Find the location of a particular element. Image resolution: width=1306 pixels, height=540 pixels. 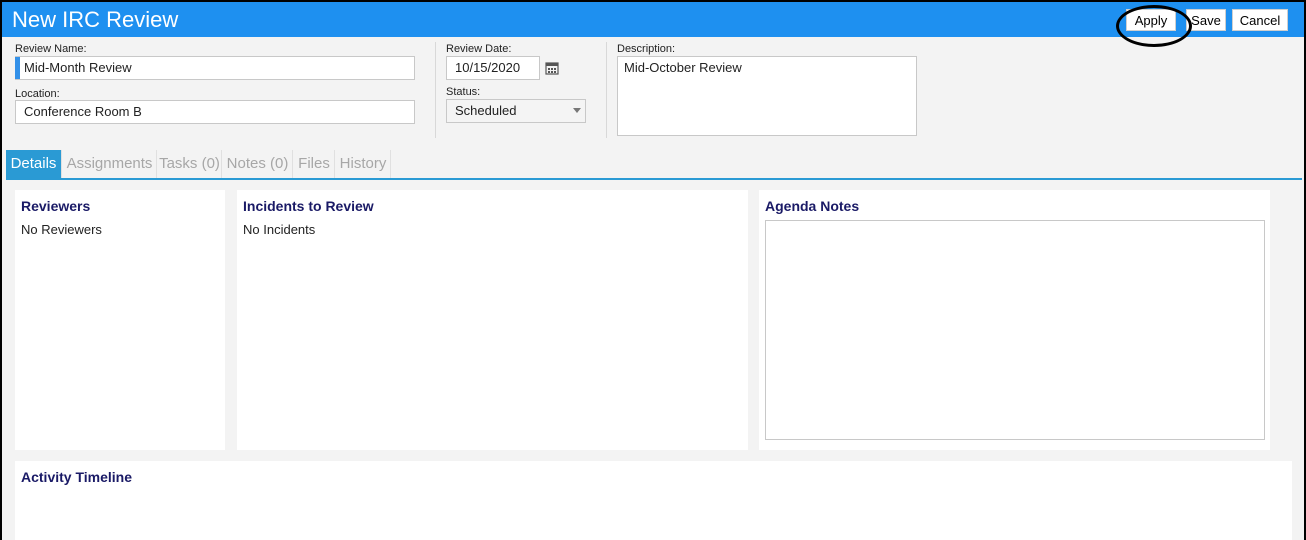

tab-underline is located at coordinates (654, 179).